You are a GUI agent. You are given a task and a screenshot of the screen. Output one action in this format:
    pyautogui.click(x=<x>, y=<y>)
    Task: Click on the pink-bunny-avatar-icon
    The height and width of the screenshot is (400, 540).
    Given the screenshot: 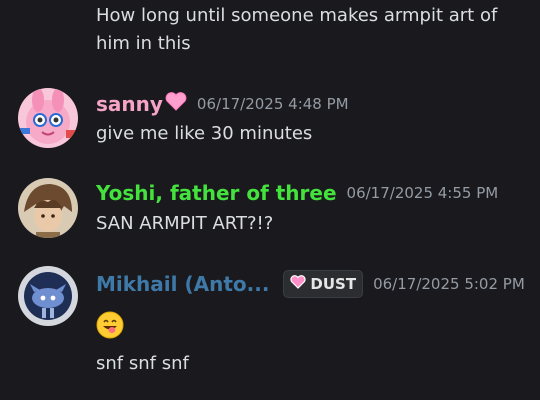 What is the action you would take?
    pyautogui.click(x=48, y=118)
    